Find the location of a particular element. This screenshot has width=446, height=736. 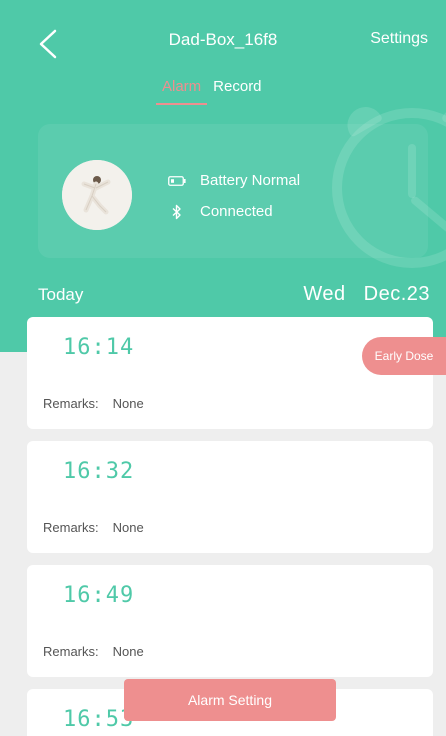

alarm-card: 16:32 Remarks: None is located at coordinates (230, 497).